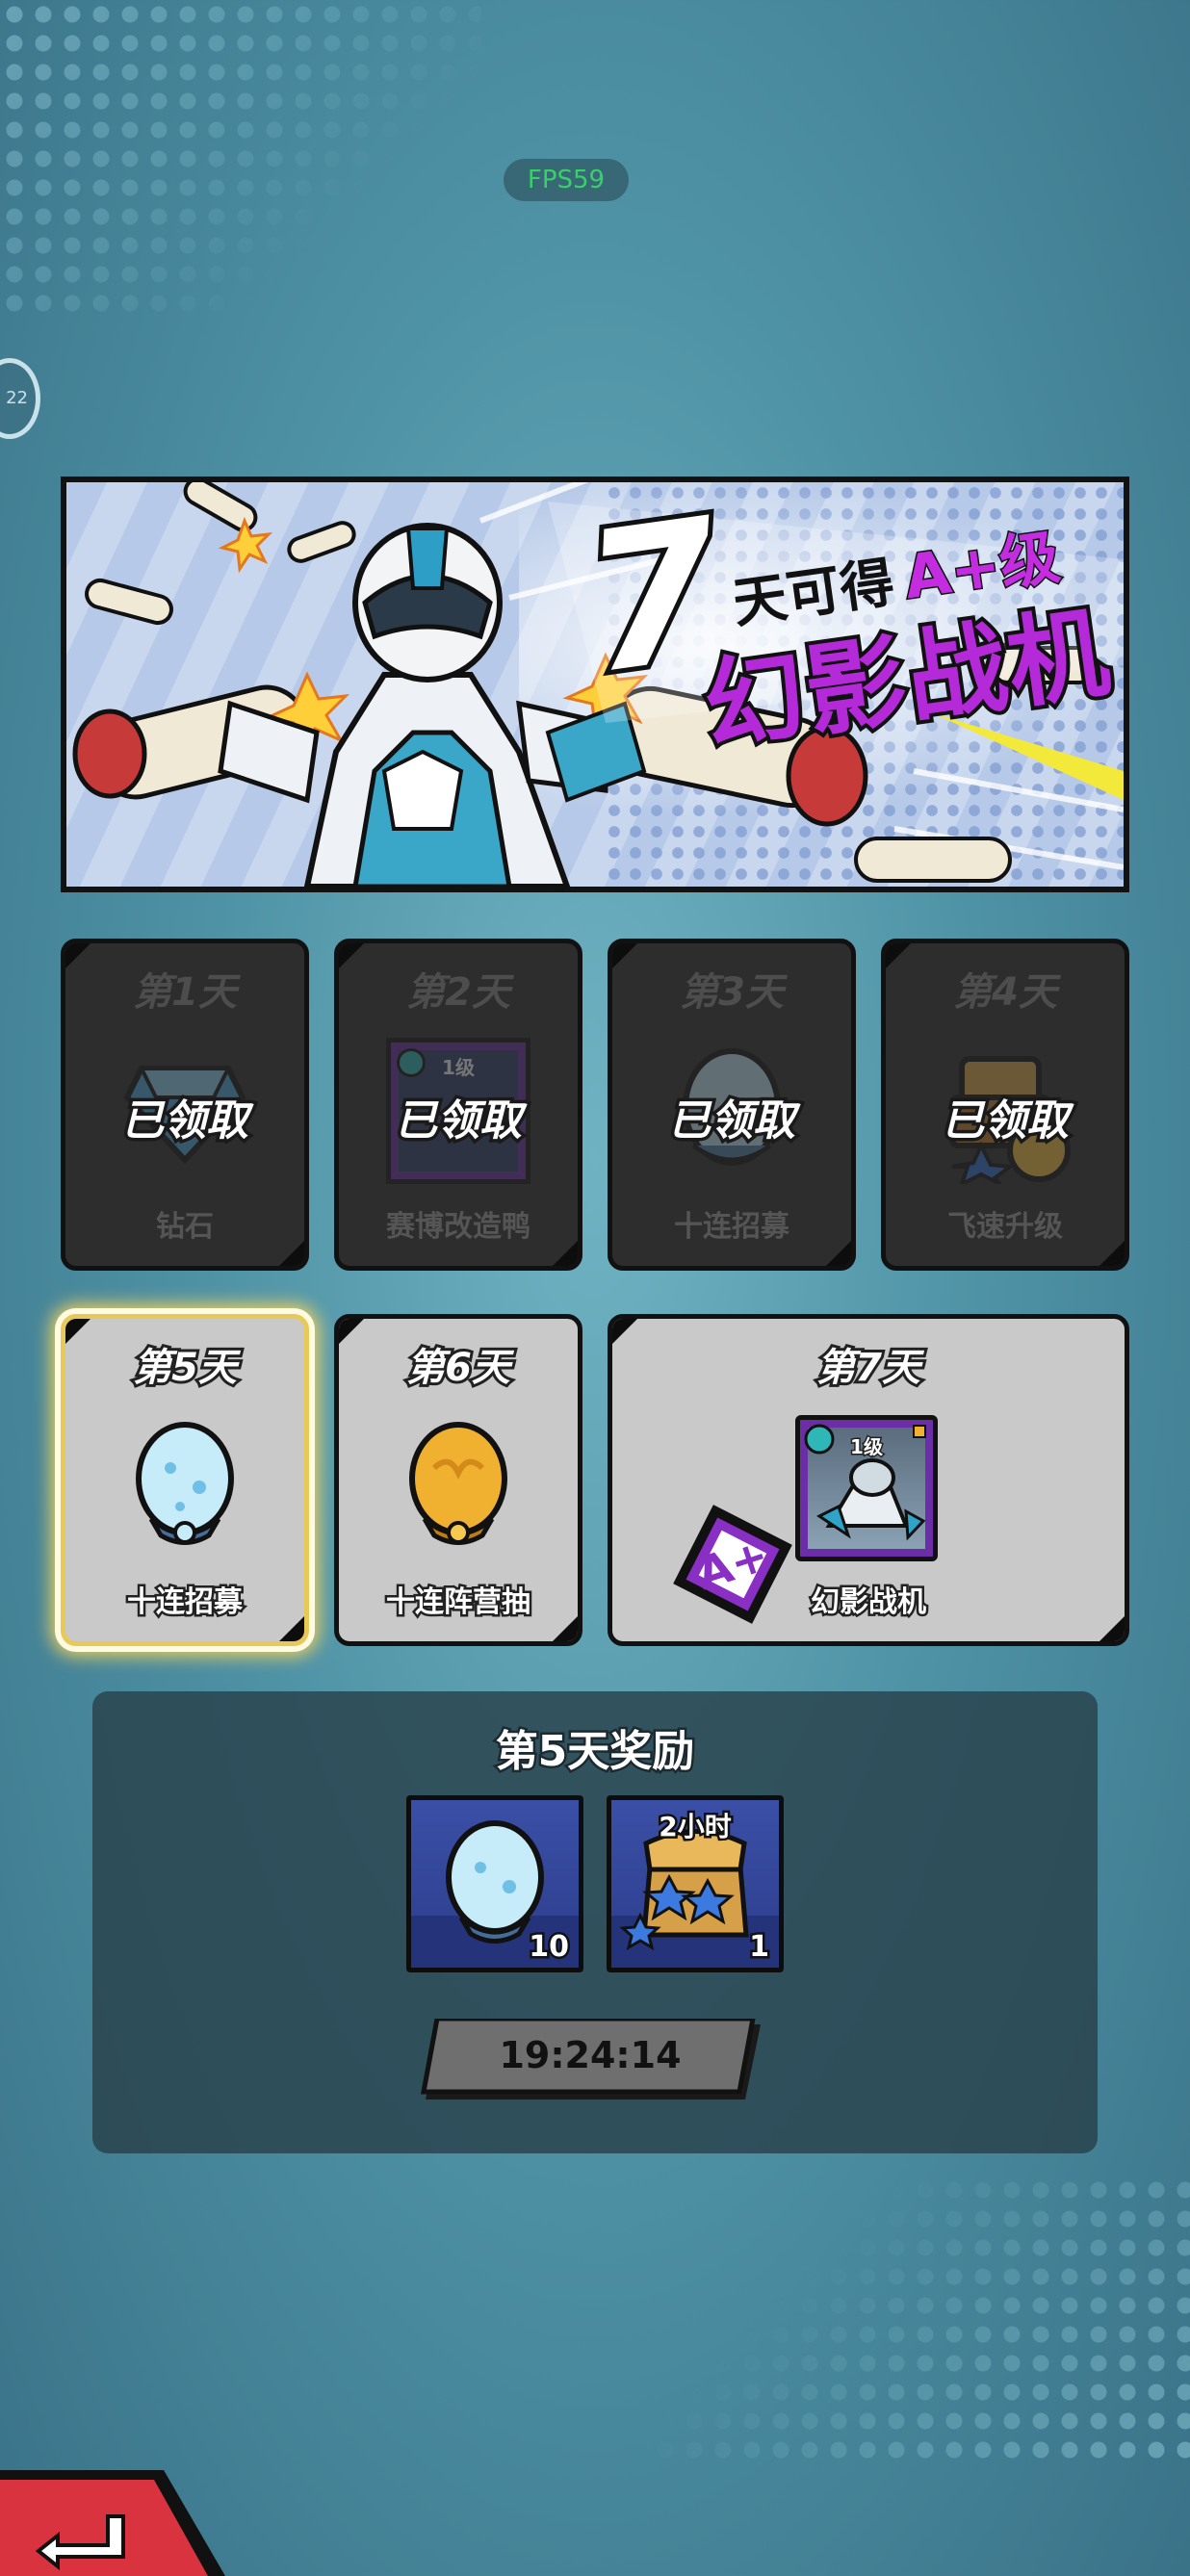 The image size is (1190, 2576). I want to click on reward-name: 赛博改造鸭, so click(458, 1227).